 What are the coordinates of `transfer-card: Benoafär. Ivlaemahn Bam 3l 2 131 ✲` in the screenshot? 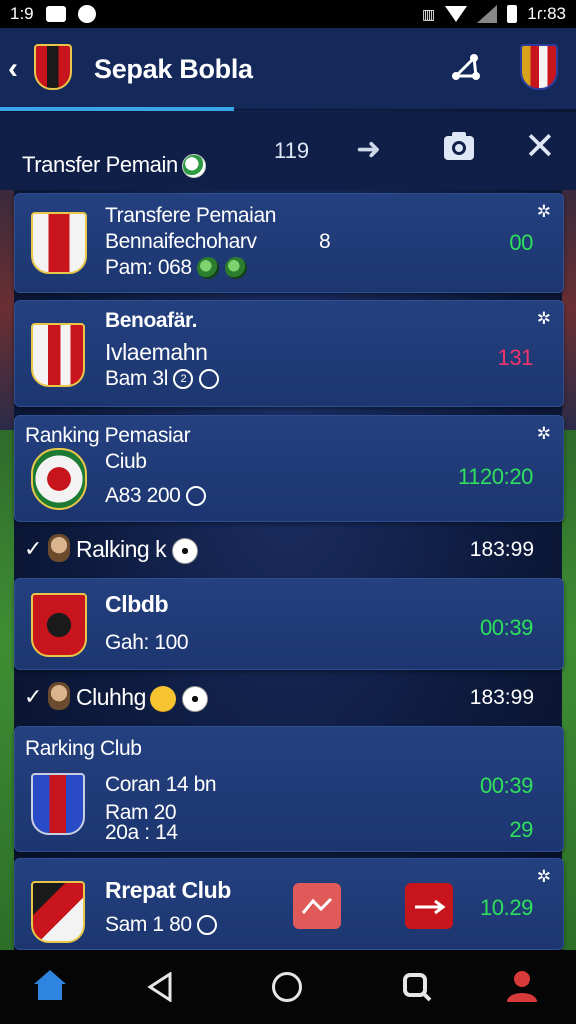 It's located at (289, 353).